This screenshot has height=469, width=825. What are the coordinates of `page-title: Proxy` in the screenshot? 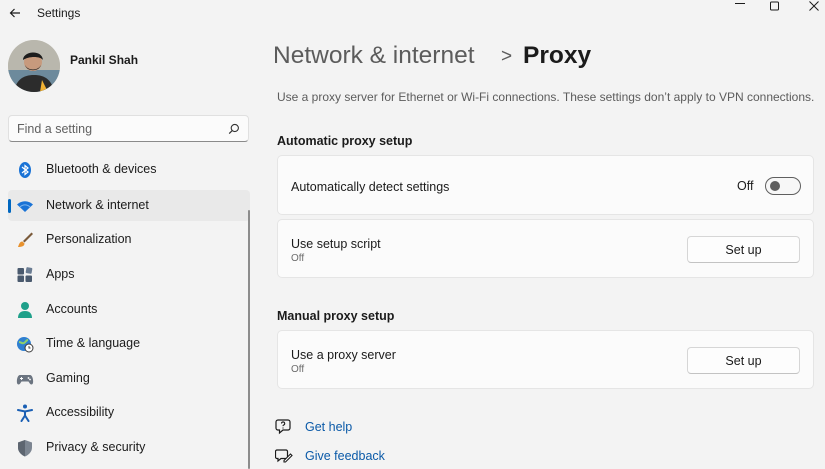 It's located at (557, 55).